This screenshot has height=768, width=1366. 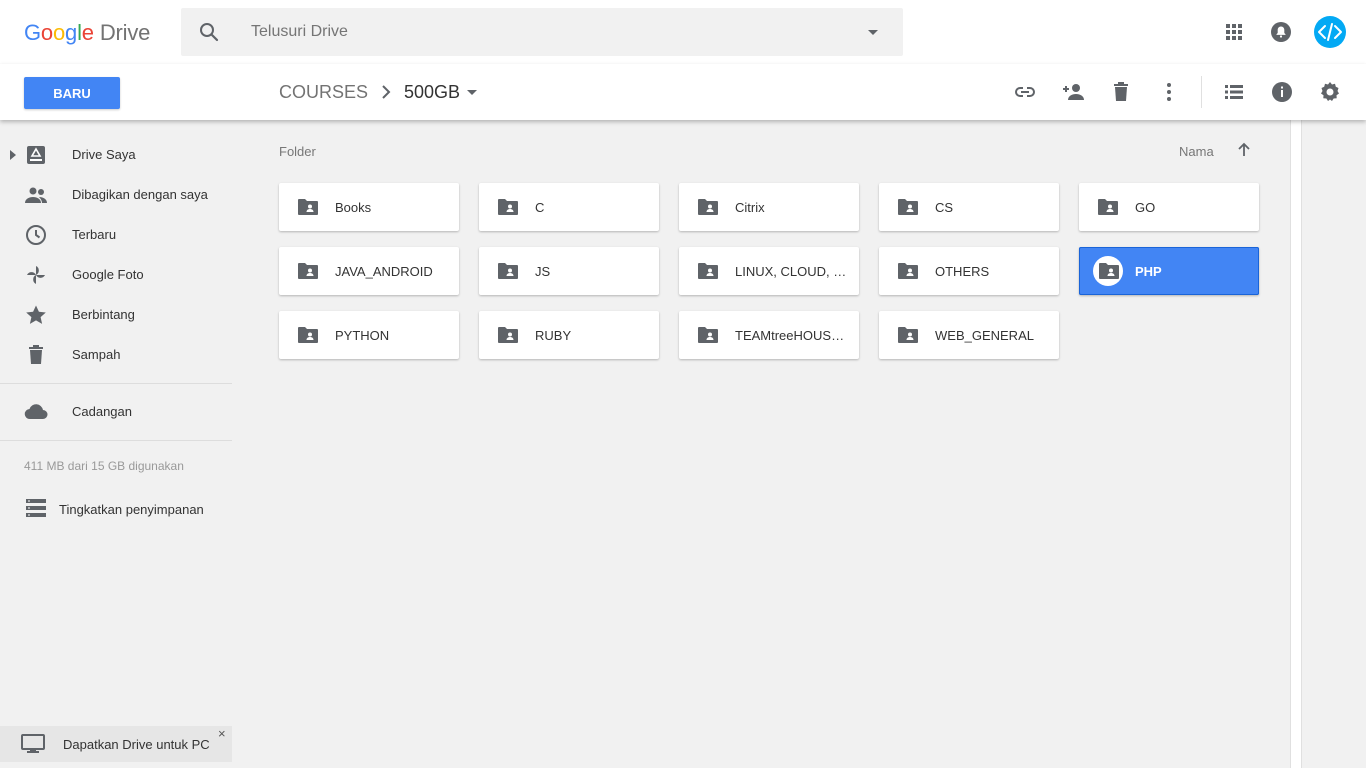 I want to click on close-icon: ×, so click(x=222, y=733).